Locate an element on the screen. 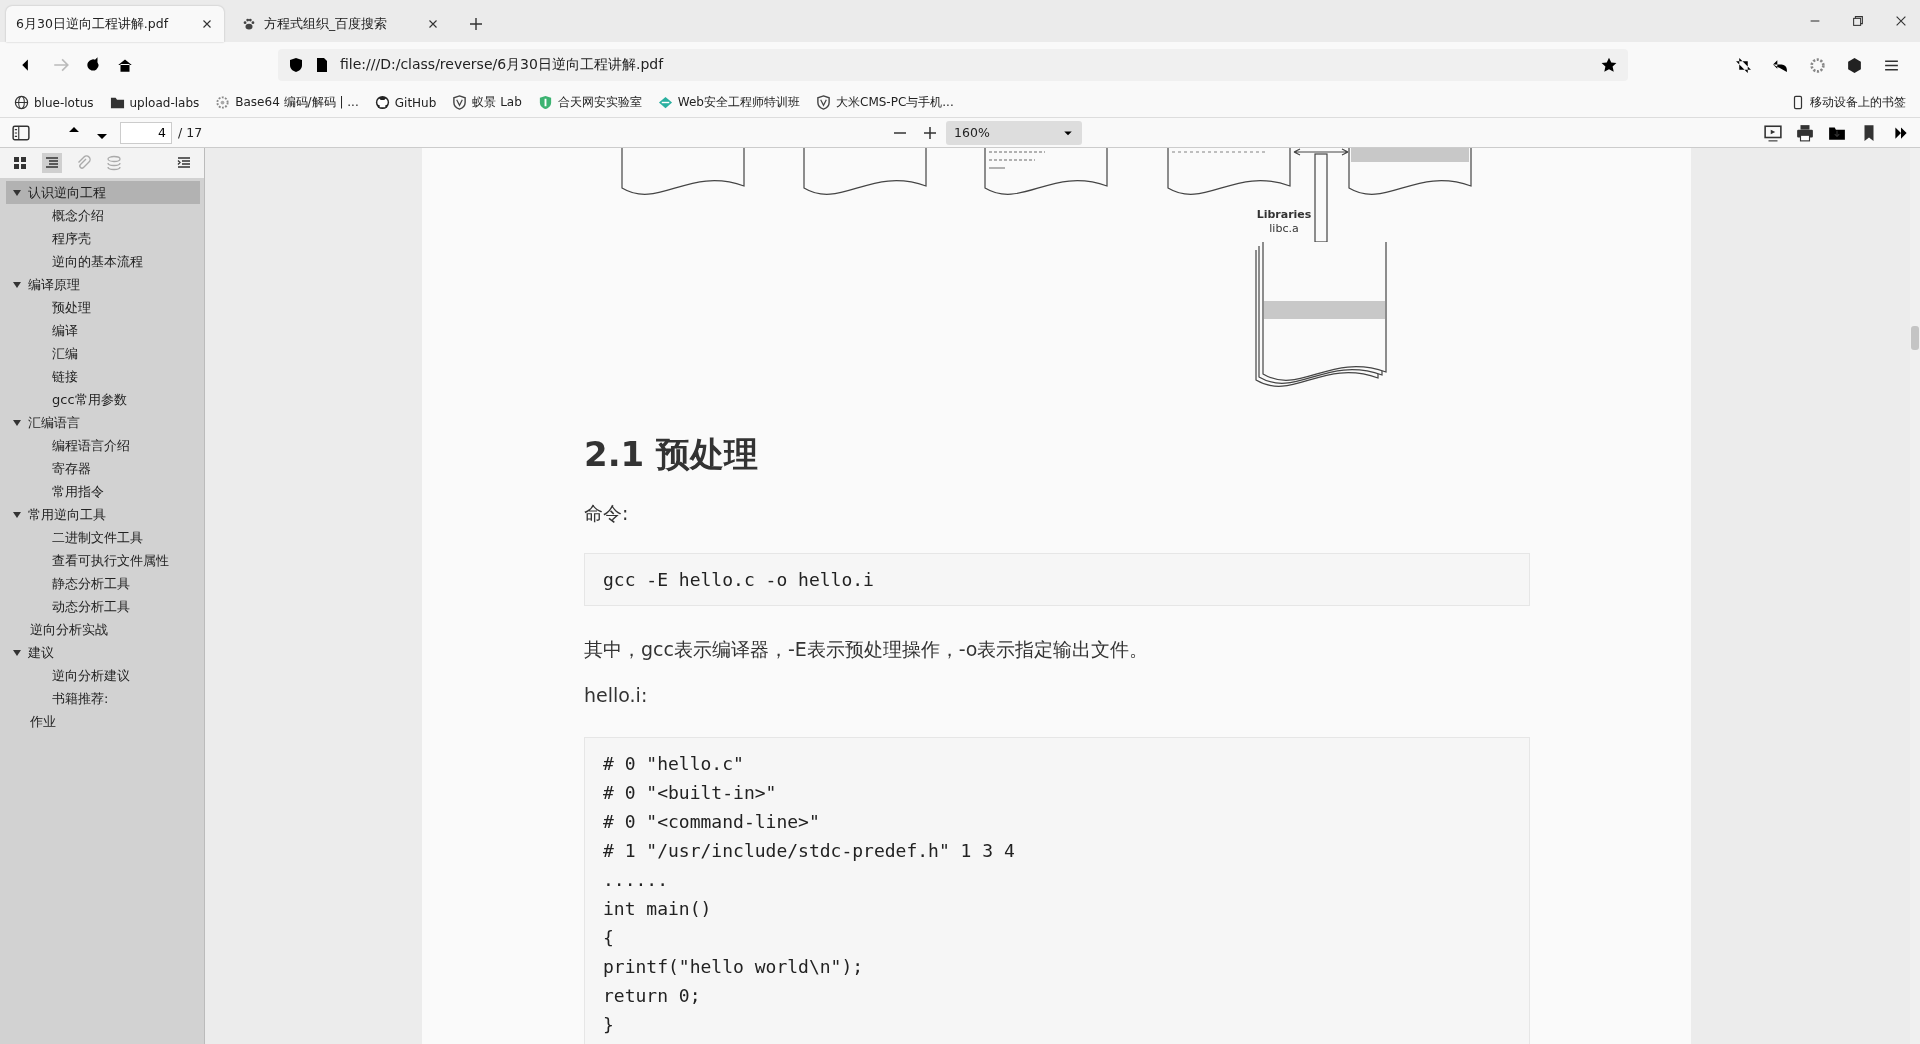 The width and height of the screenshot is (1920, 1044). restore-icon is located at coordinates (1858, 21).